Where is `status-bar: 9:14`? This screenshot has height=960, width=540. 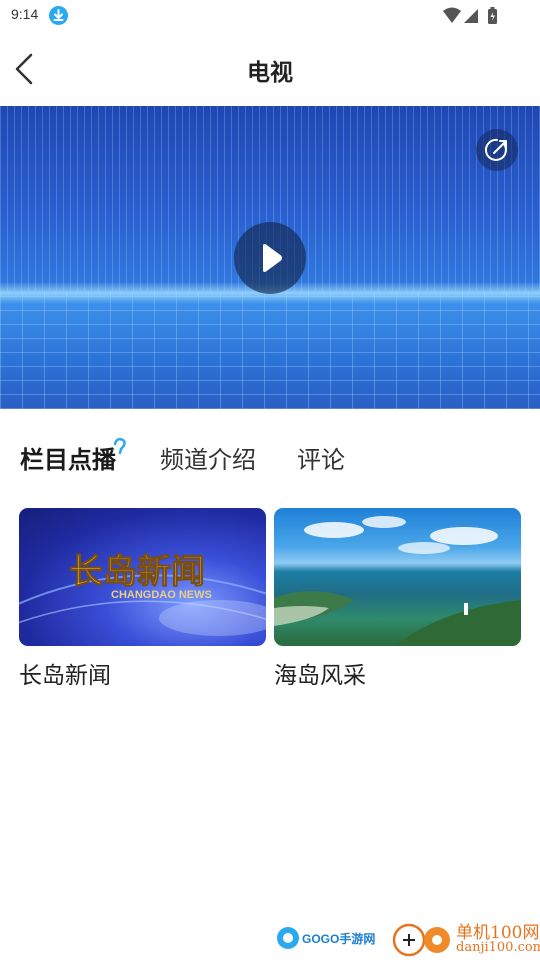 status-bar: 9:14 is located at coordinates (270, 16).